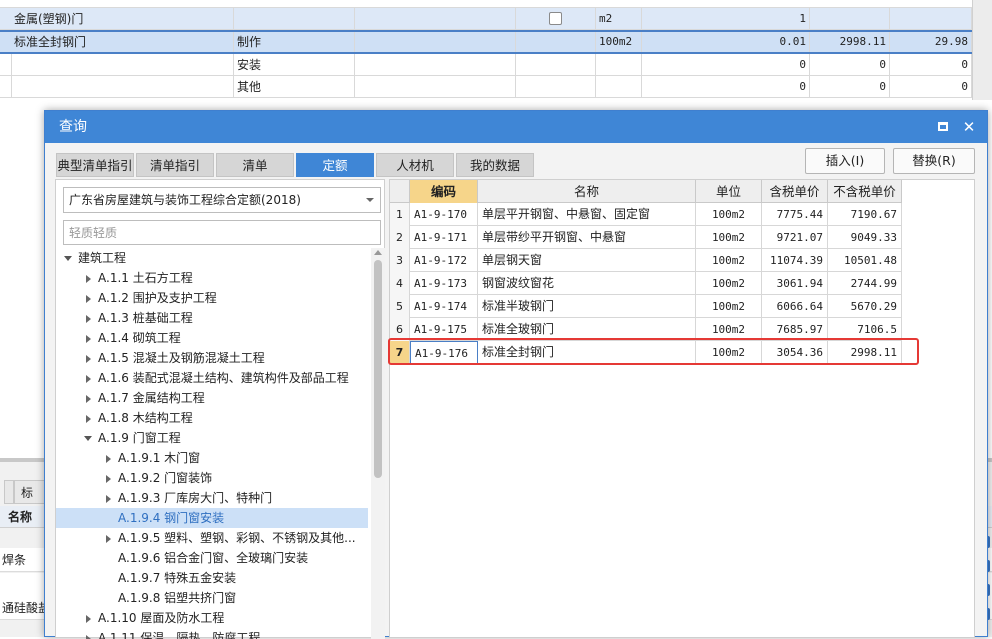 Image resolution: width=992 pixels, height=639 pixels. I want to click on bg-type-cell: 安装, so click(294, 65).